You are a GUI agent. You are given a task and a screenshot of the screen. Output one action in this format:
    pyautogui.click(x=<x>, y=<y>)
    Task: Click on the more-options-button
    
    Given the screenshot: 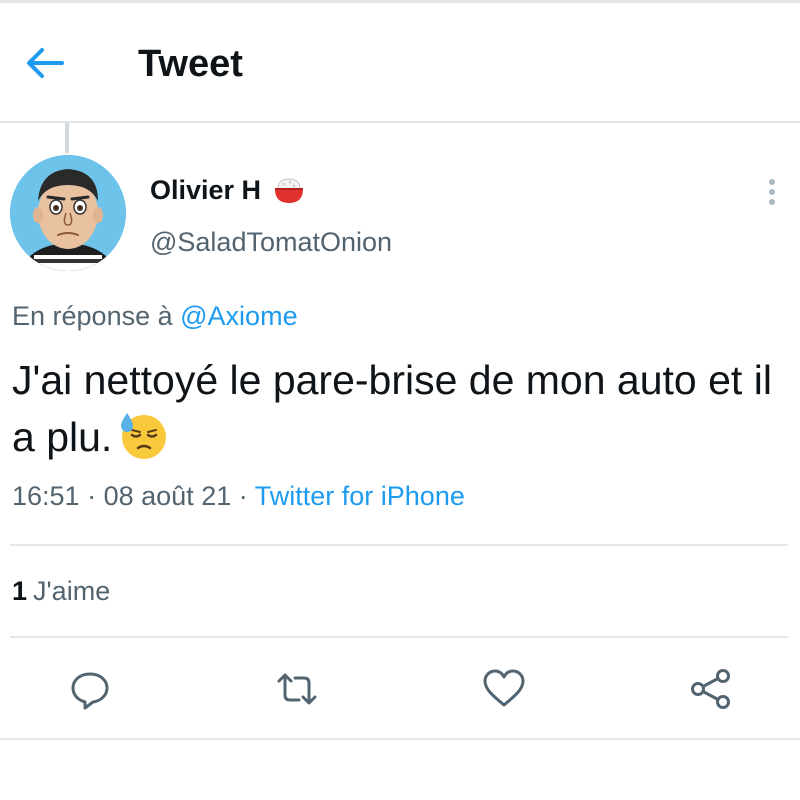 What is the action you would take?
    pyautogui.click(x=772, y=192)
    